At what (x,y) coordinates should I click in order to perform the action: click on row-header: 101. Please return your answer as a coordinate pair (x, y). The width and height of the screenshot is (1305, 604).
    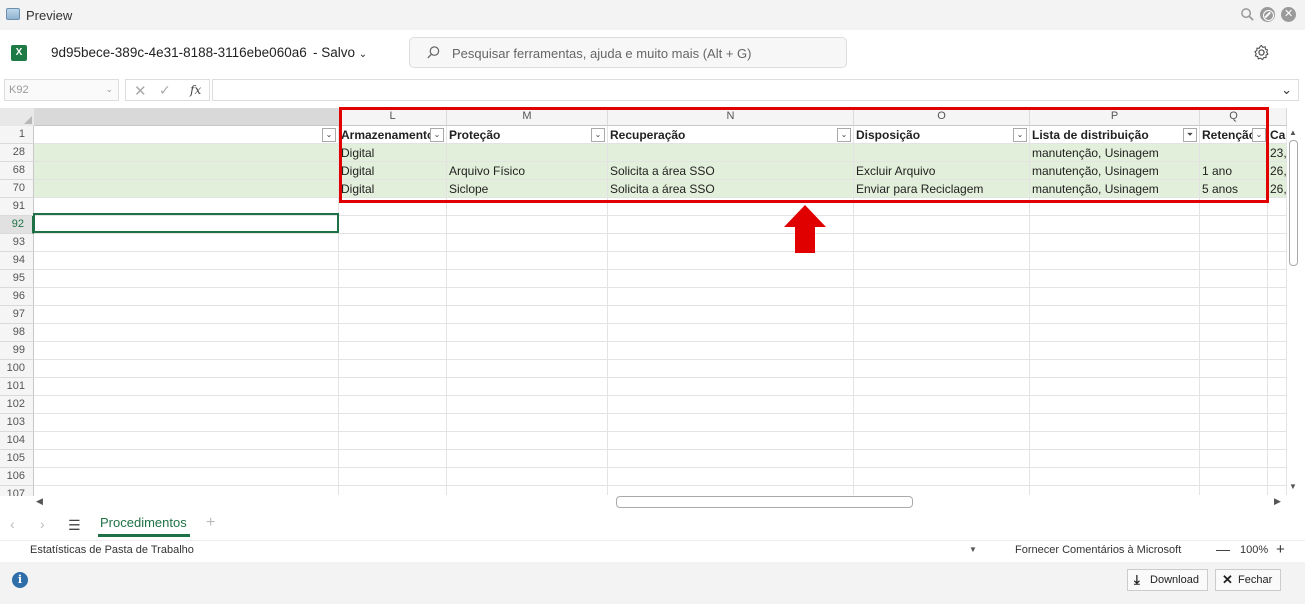
    Looking at the image, I should click on (17, 387).